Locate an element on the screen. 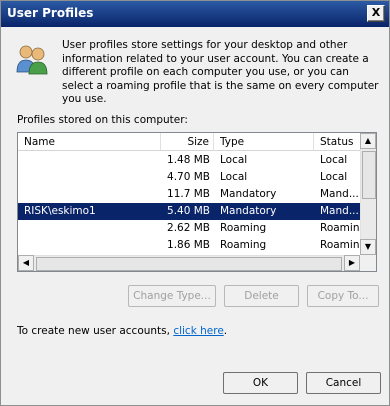  column-header-status: Status is located at coordinates (337, 142).